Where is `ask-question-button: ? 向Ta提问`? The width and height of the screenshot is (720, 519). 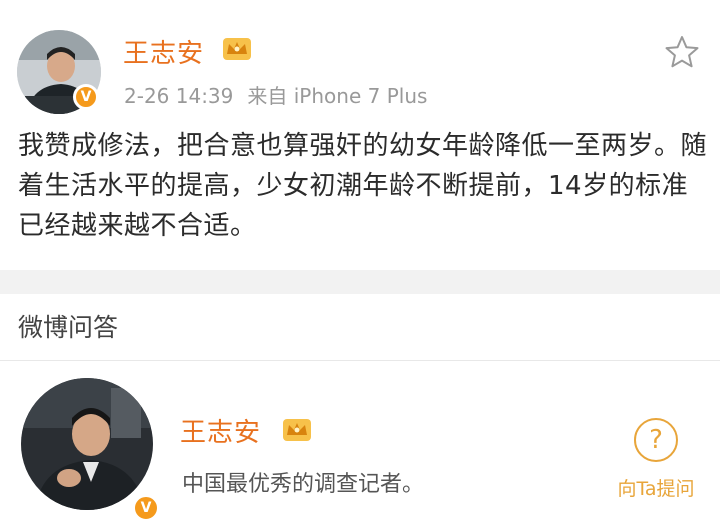
ask-question-button: ? 向Ta提问 is located at coordinates (656, 463).